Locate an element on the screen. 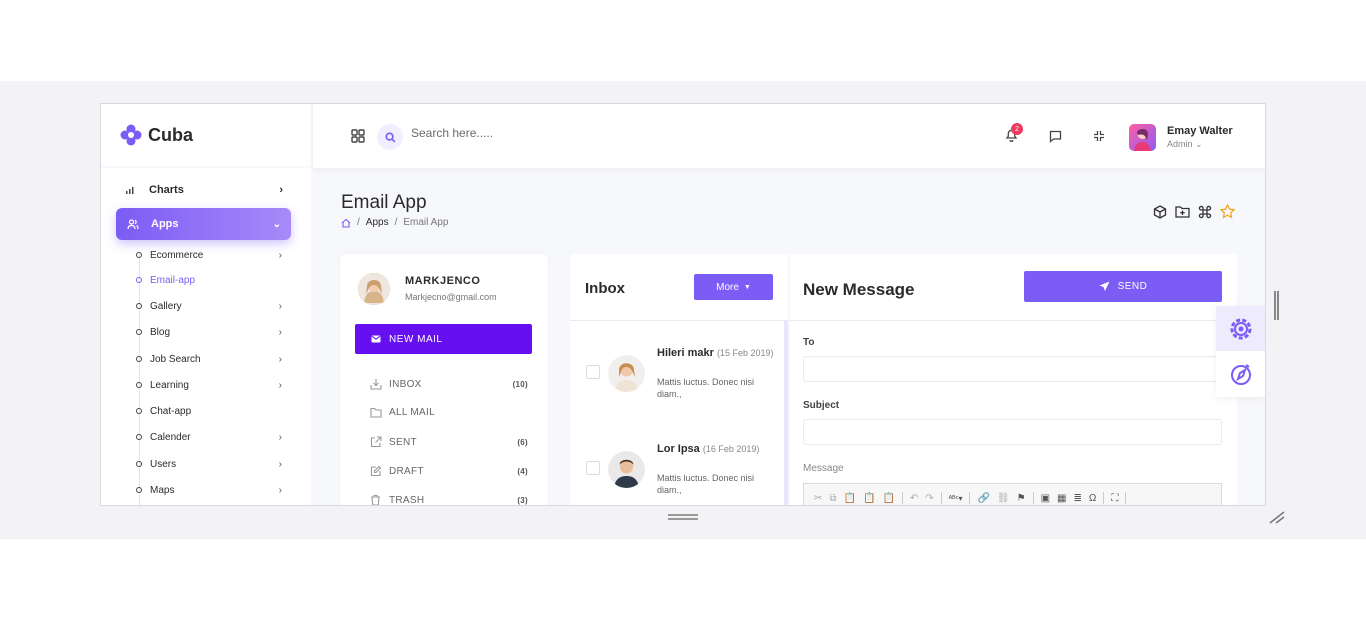 The height and width of the screenshot is (620, 1366). sender-name-text: Hileri makr is located at coordinates (685, 353).